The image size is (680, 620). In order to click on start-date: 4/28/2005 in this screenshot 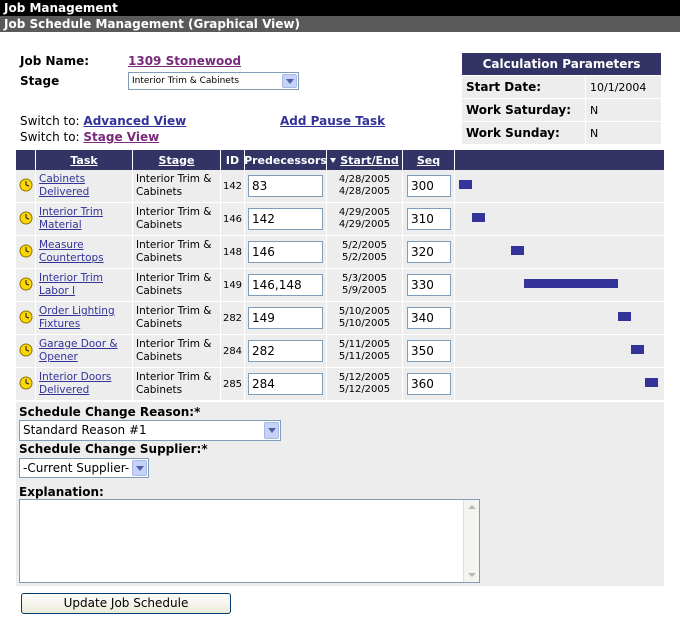, I will do `click(364, 179)`.